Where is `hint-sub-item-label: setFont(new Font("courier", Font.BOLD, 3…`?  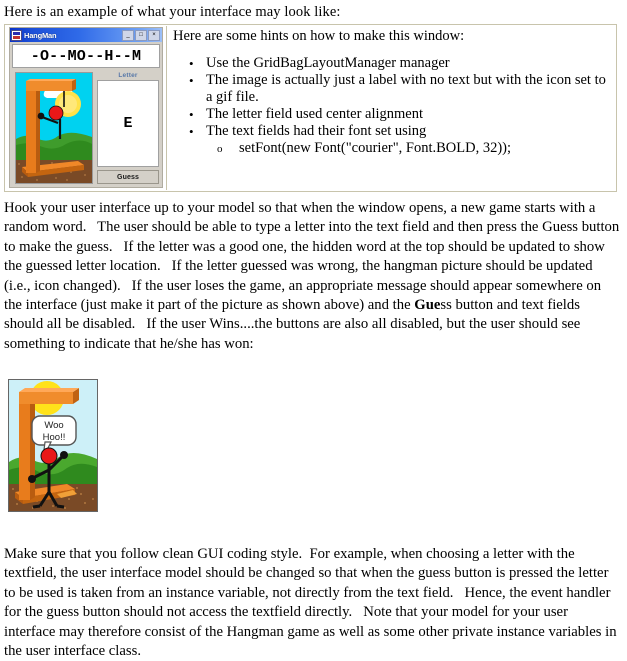 hint-sub-item-label: setFont(new Font("courier", Font.BOLD, 3… is located at coordinates (375, 148).